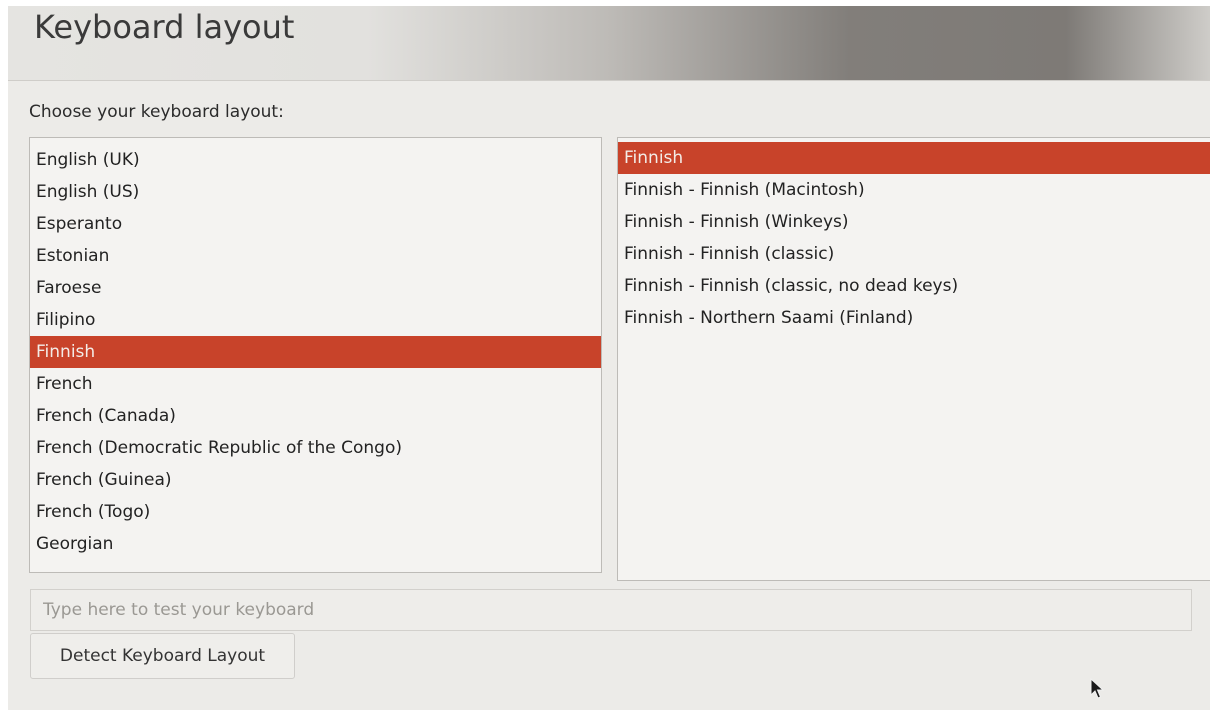  What do you see at coordinates (315, 384) in the screenshot?
I see `layout-item: French` at bounding box center [315, 384].